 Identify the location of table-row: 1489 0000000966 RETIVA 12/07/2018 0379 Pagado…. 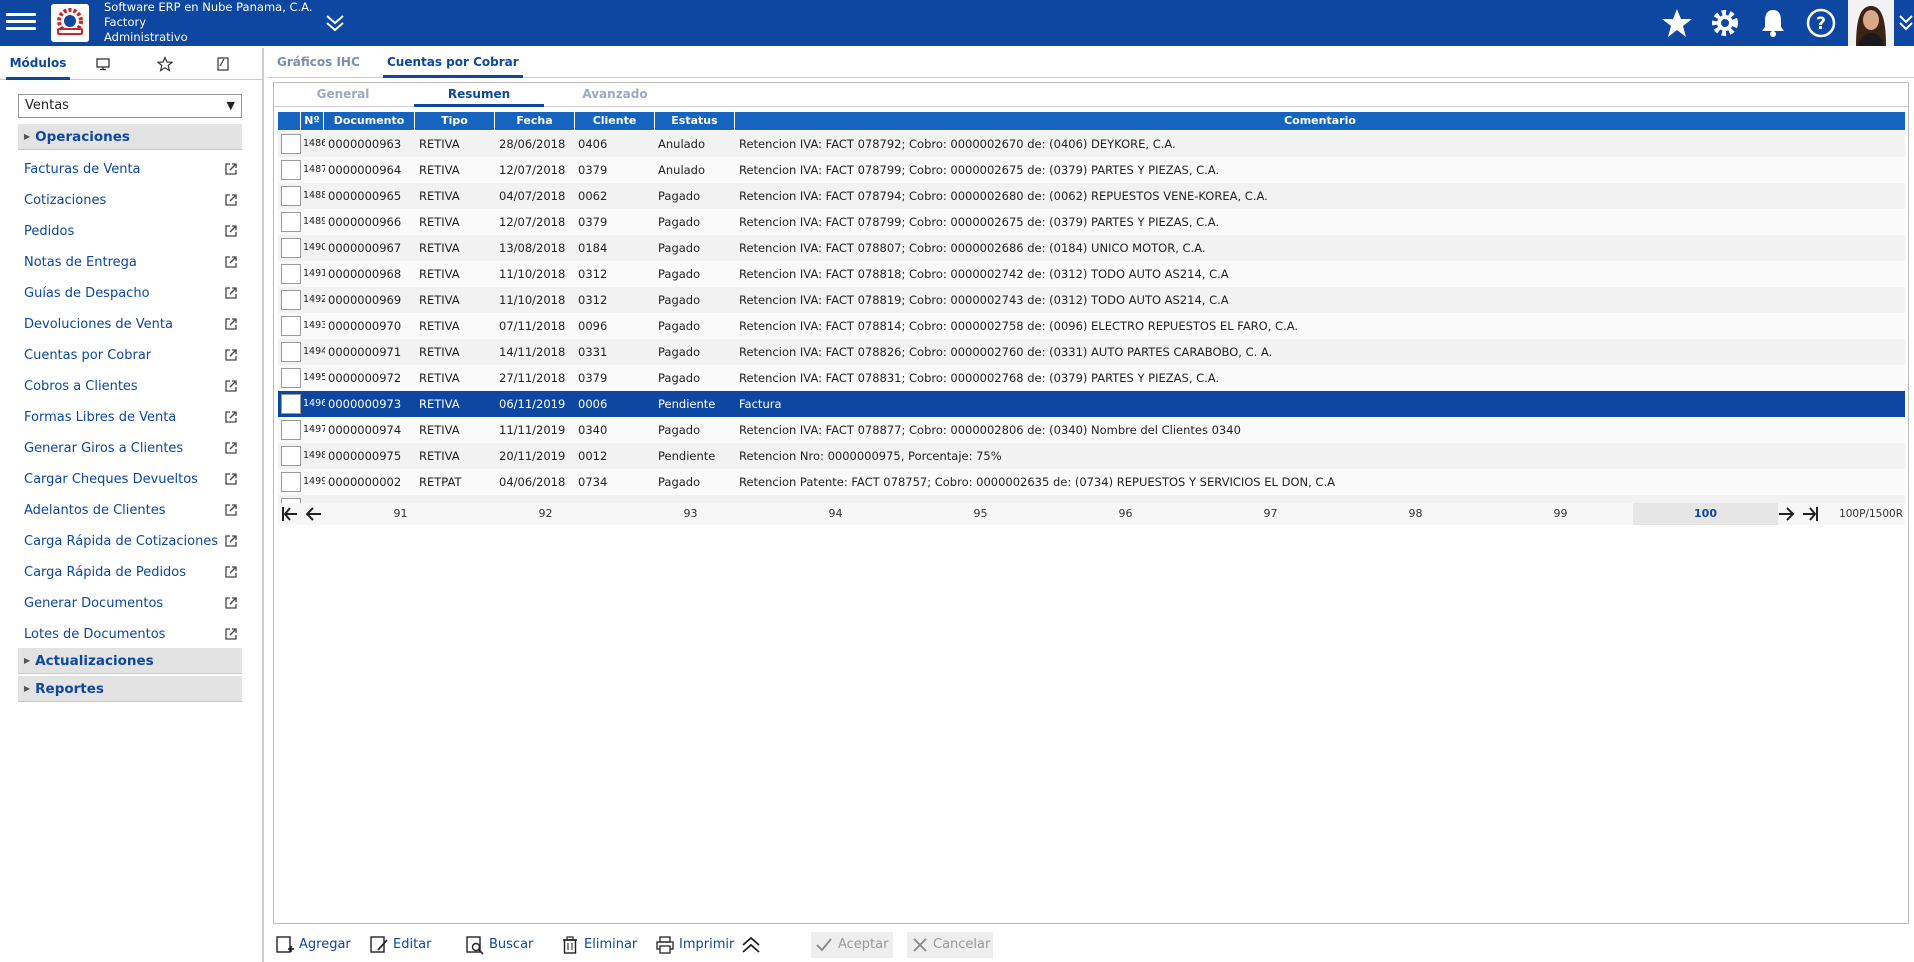
(1091, 222).